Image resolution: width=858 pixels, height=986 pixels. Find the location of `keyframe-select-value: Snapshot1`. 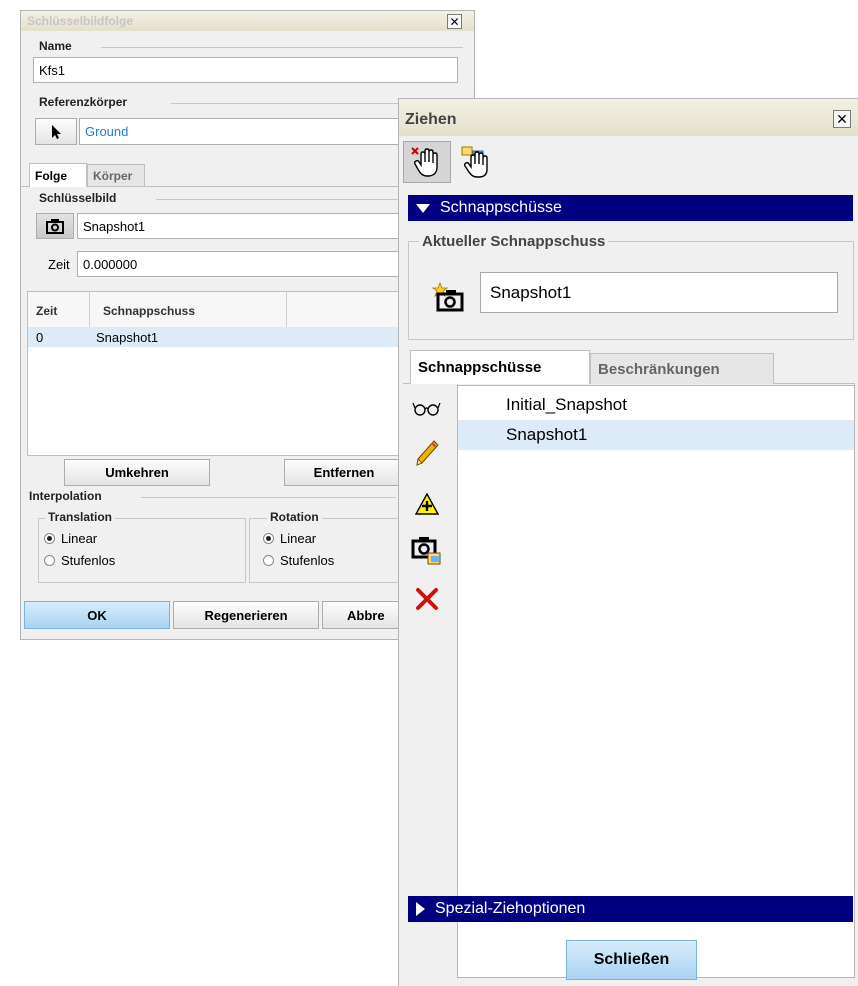

keyframe-select-value: Snapshot1 is located at coordinates (114, 226).